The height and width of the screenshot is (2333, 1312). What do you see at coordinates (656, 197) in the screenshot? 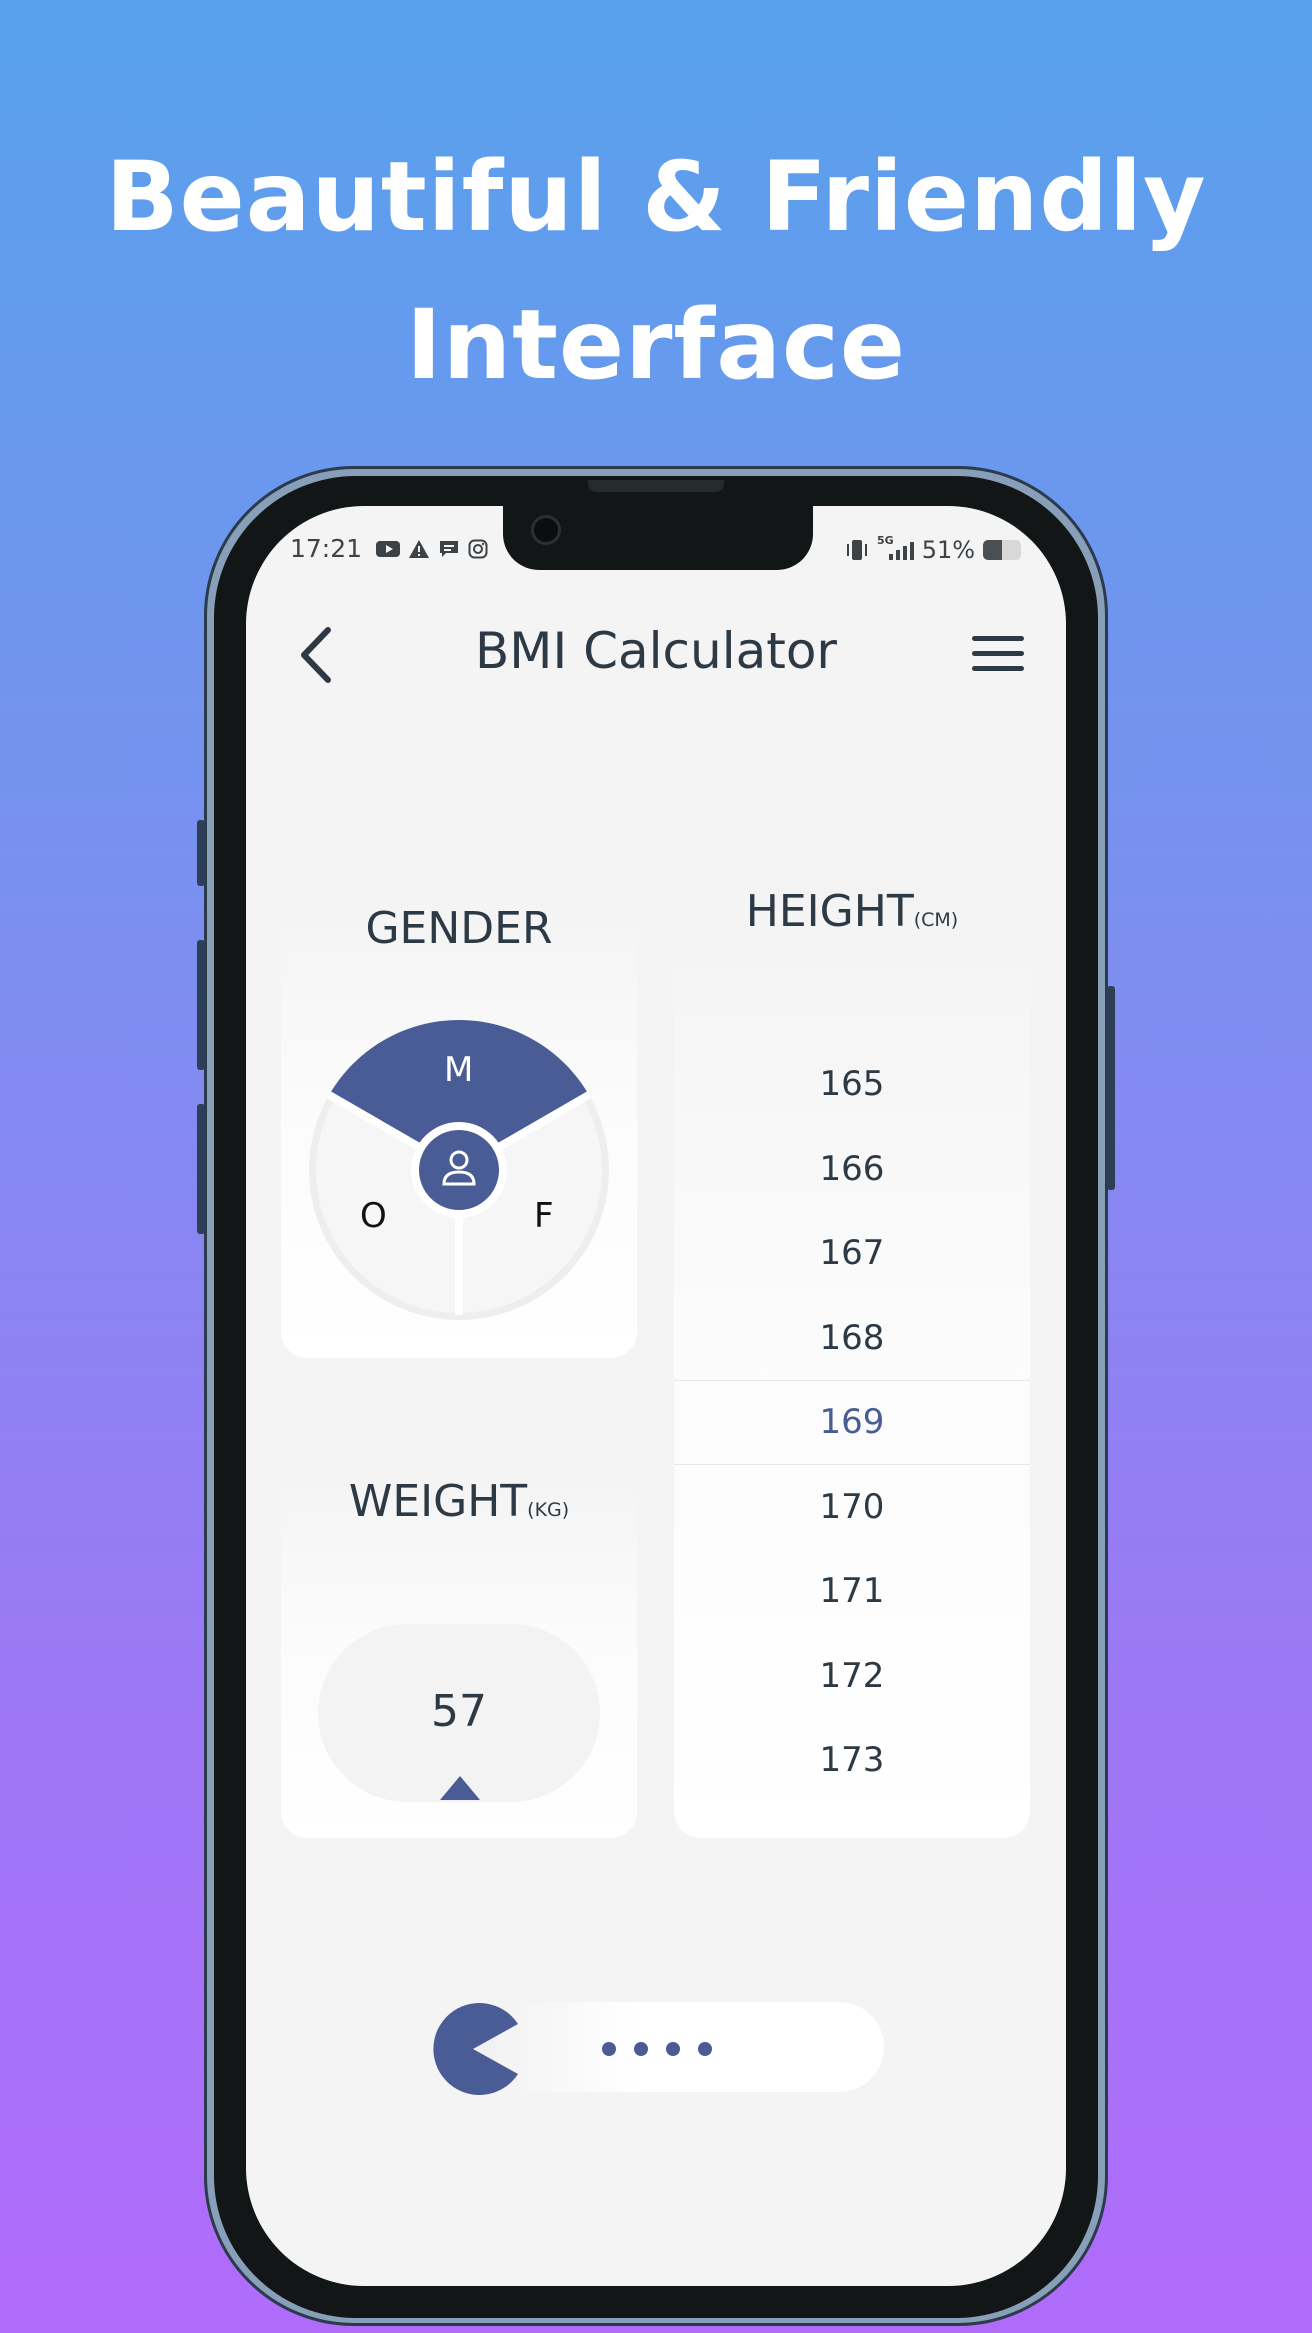
I see `promo-title-line-1: Beautiful & Friendly` at bounding box center [656, 197].